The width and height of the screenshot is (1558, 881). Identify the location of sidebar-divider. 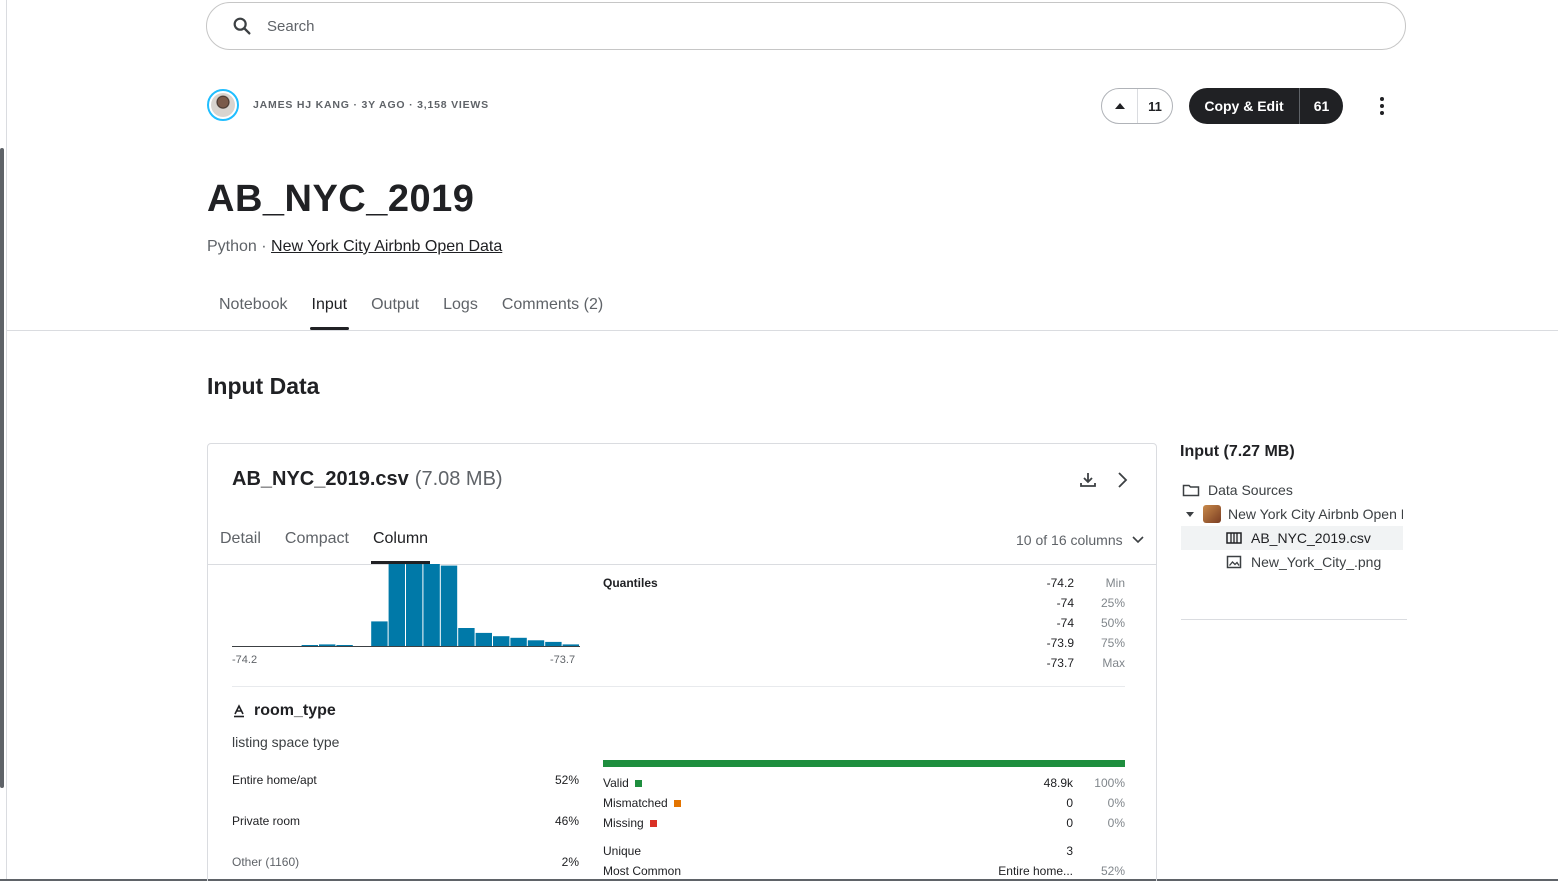
(1294, 619).